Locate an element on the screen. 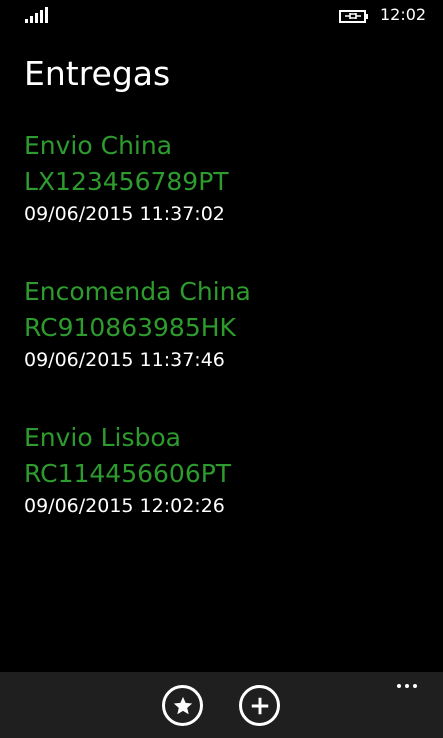 The height and width of the screenshot is (738, 443). page-title: Entregas is located at coordinates (97, 73).